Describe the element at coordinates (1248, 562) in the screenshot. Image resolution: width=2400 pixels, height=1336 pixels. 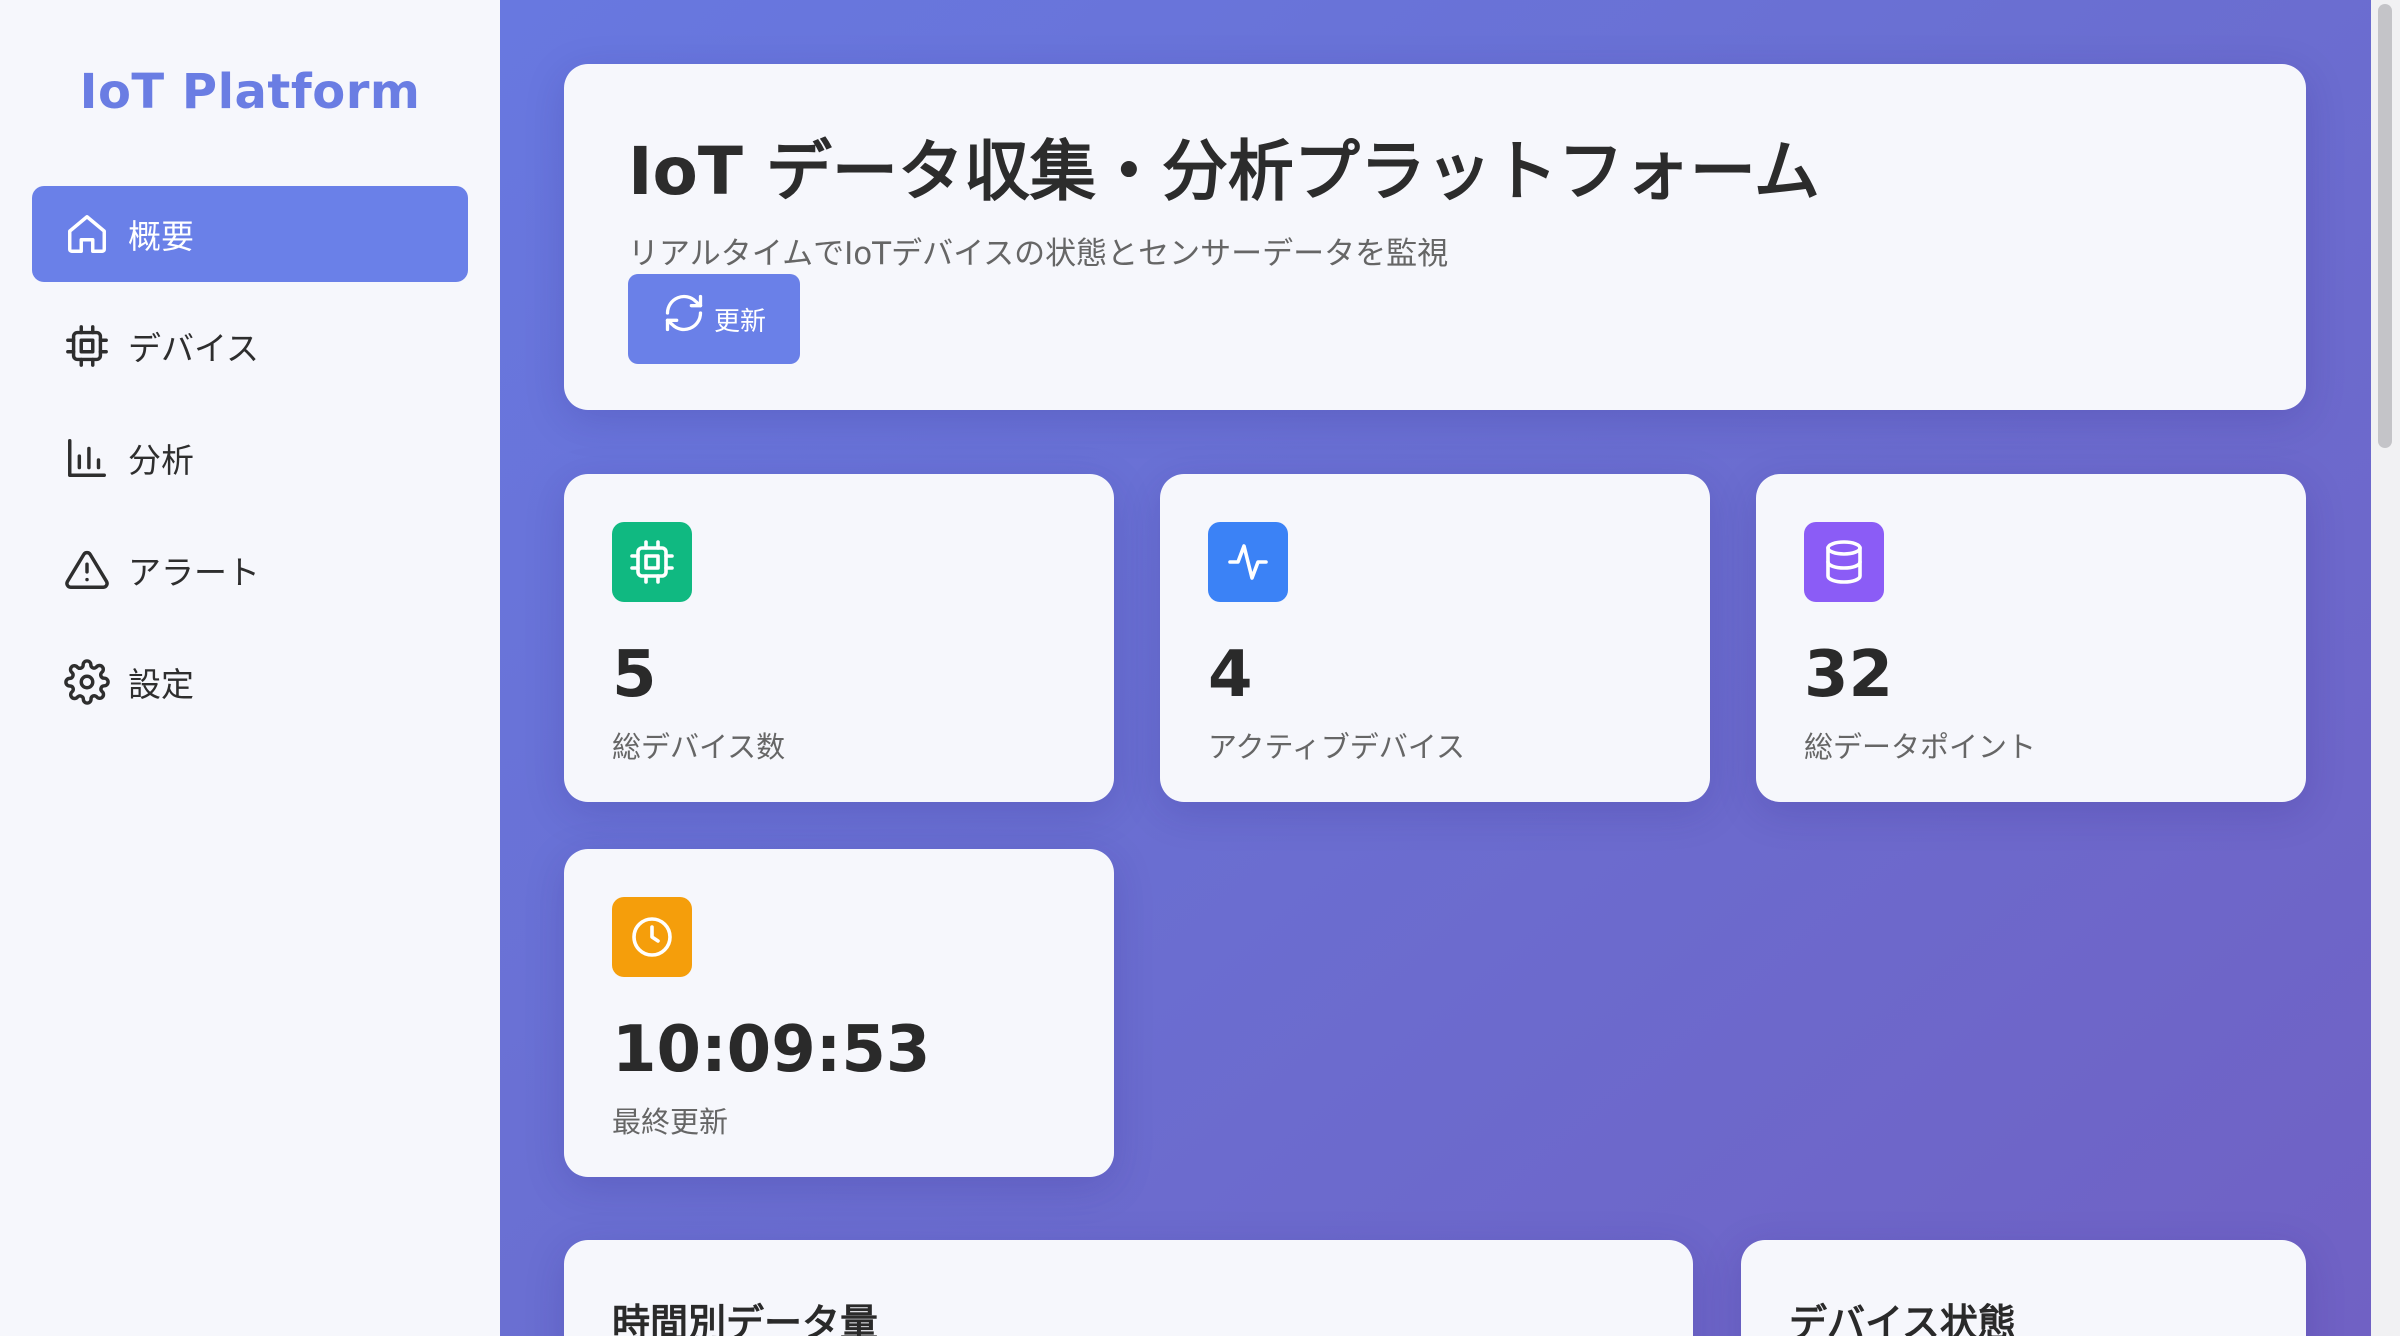
I see `activity-icon` at that location.